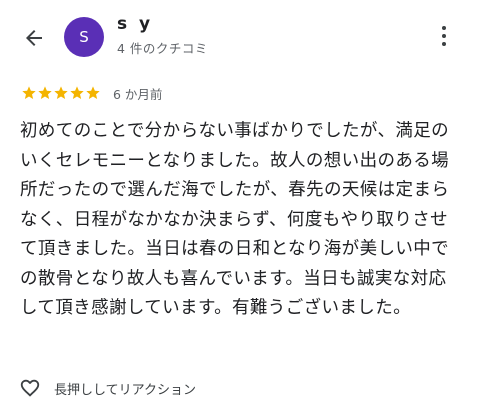 The width and height of the screenshot is (479, 402). I want to click on avatar-initial: S, so click(84, 37).